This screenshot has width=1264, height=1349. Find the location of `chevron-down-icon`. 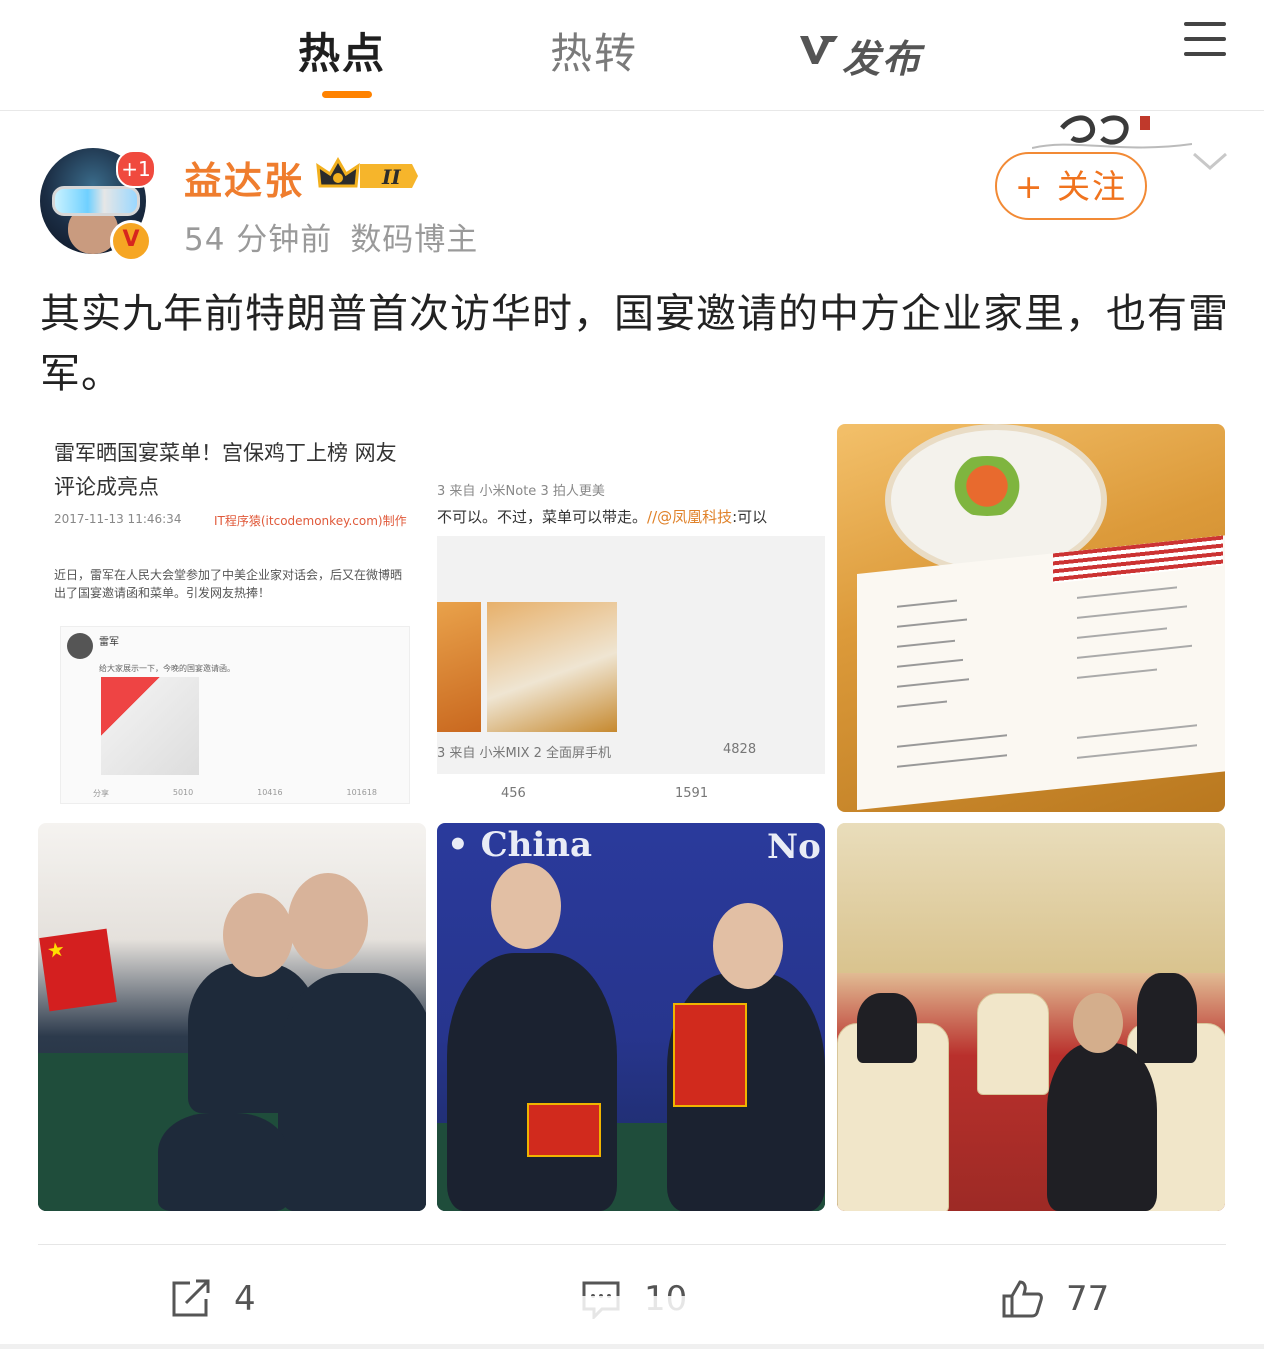

chevron-down-icon is located at coordinates (1210, 161).